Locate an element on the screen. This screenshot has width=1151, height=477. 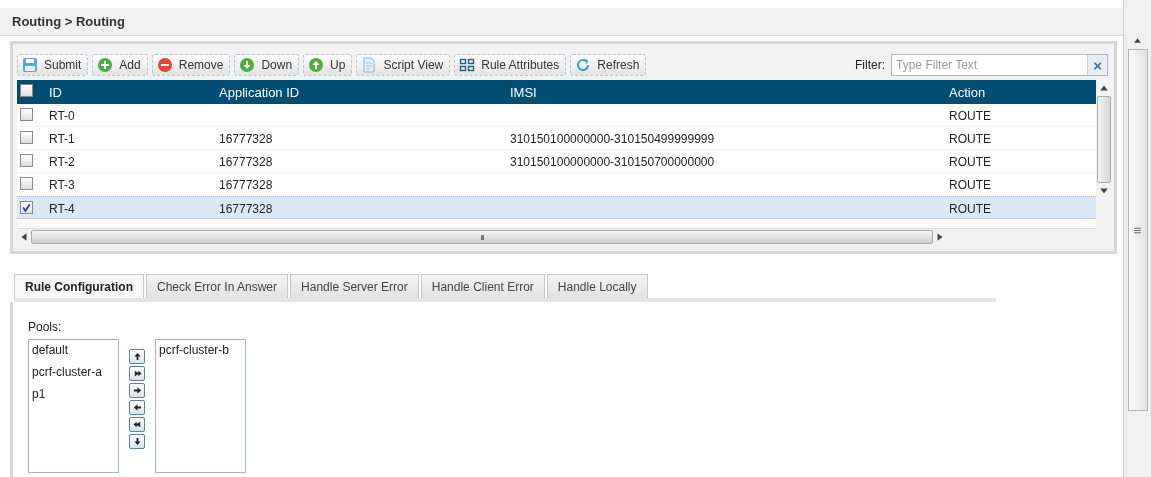
filter-field: Type Filter Text × is located at coordinates (1000, 65).